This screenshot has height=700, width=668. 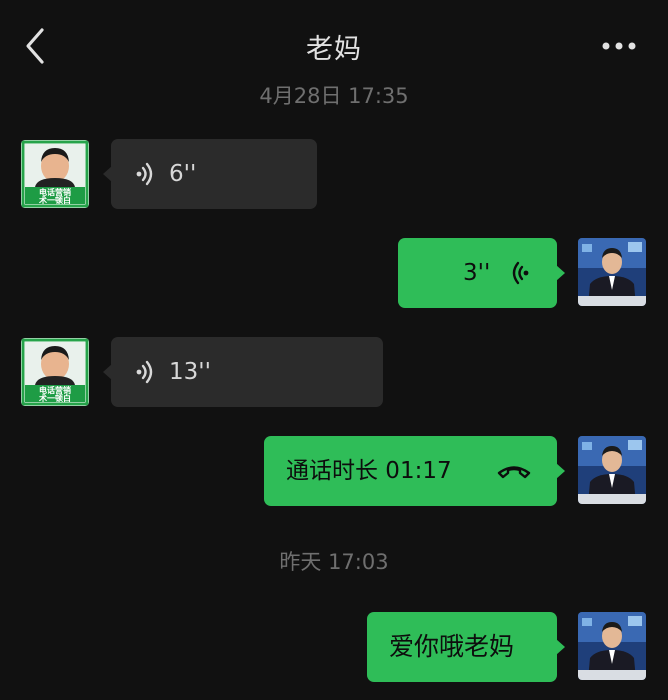 What do you see at coordinates (243, 372) in the screenshot?
I see `voice-message-incoming: 13''` at bounding box center [243, 372].